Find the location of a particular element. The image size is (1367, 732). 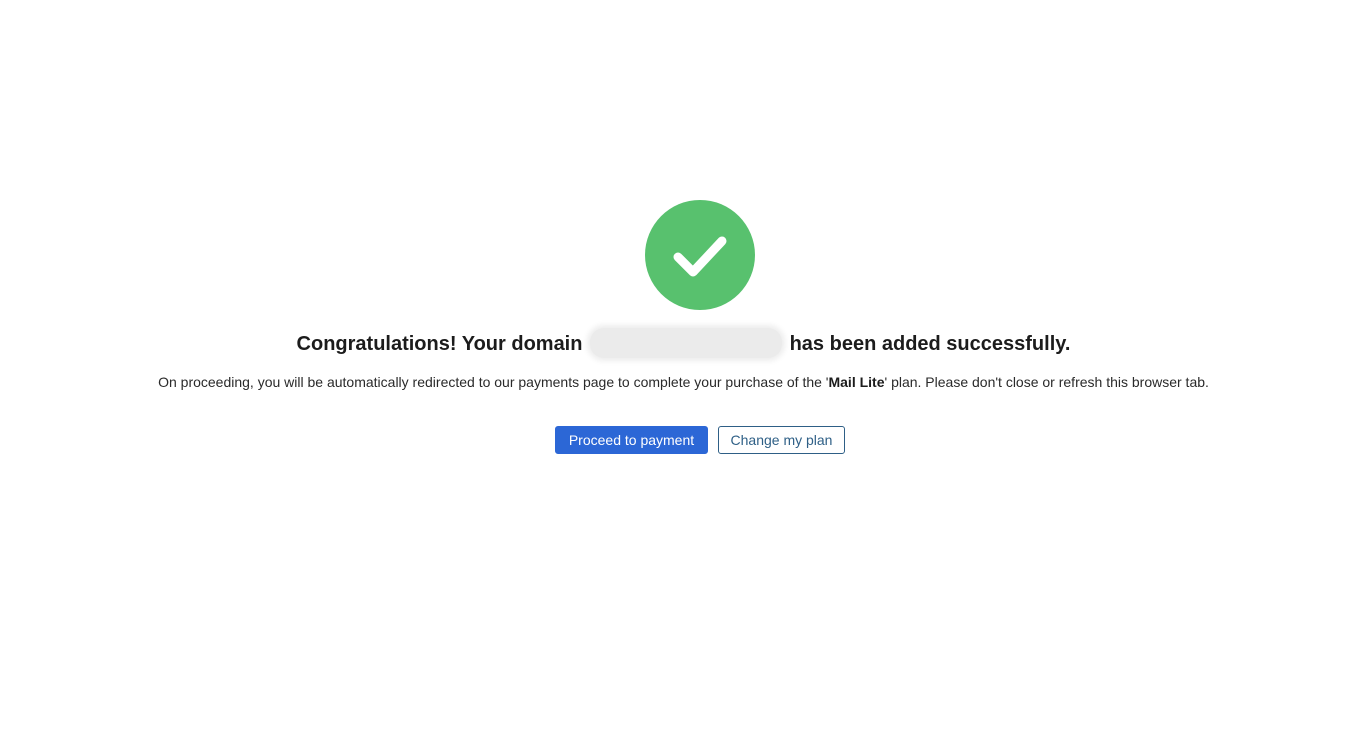

headline-suffix: has been added successfully. is located at coordinates (930, 344).